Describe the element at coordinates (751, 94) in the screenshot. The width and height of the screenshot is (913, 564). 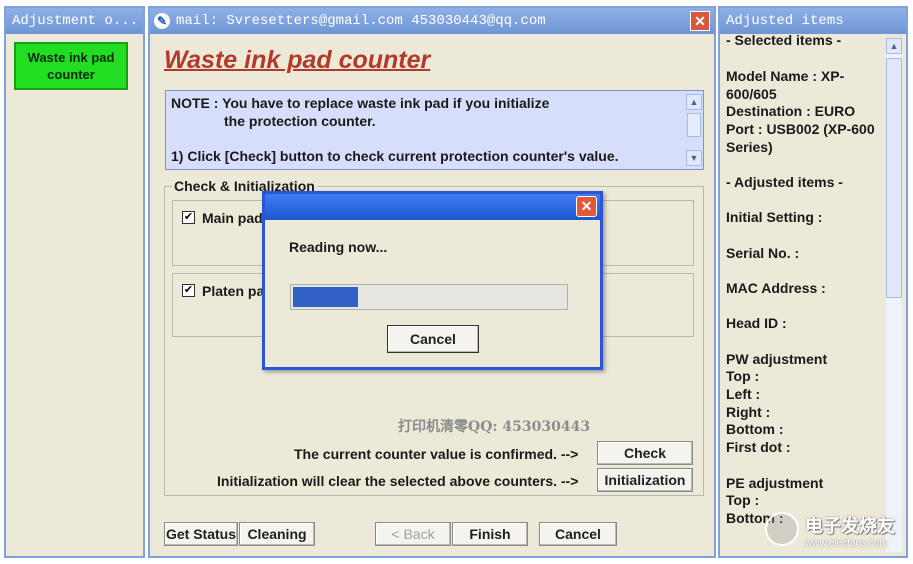
I see `adjusted-item-line: 600/605` at that location.